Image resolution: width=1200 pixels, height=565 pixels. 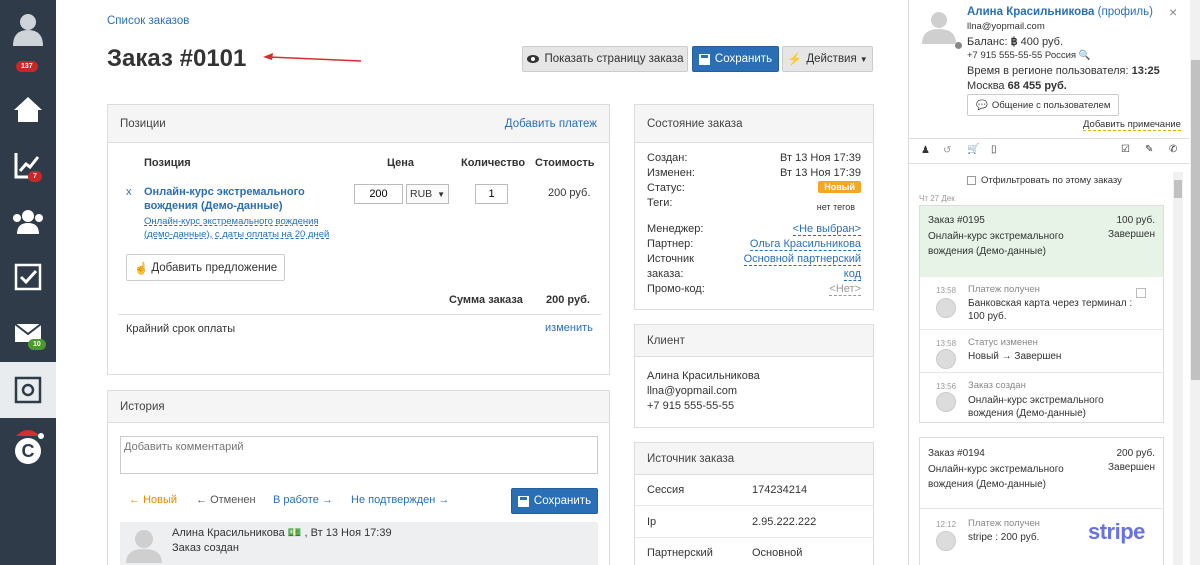 I want to click on annotation-arrow-icon, so click(x=312, y=57).